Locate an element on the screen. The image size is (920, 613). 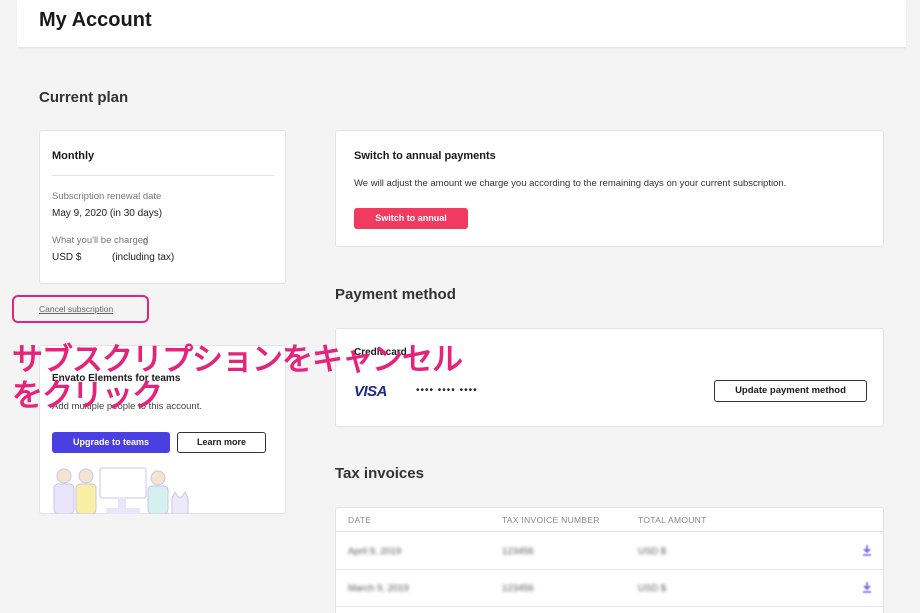
tax-invoices-heading: Tax invoices is located at coordinates (379, 473).